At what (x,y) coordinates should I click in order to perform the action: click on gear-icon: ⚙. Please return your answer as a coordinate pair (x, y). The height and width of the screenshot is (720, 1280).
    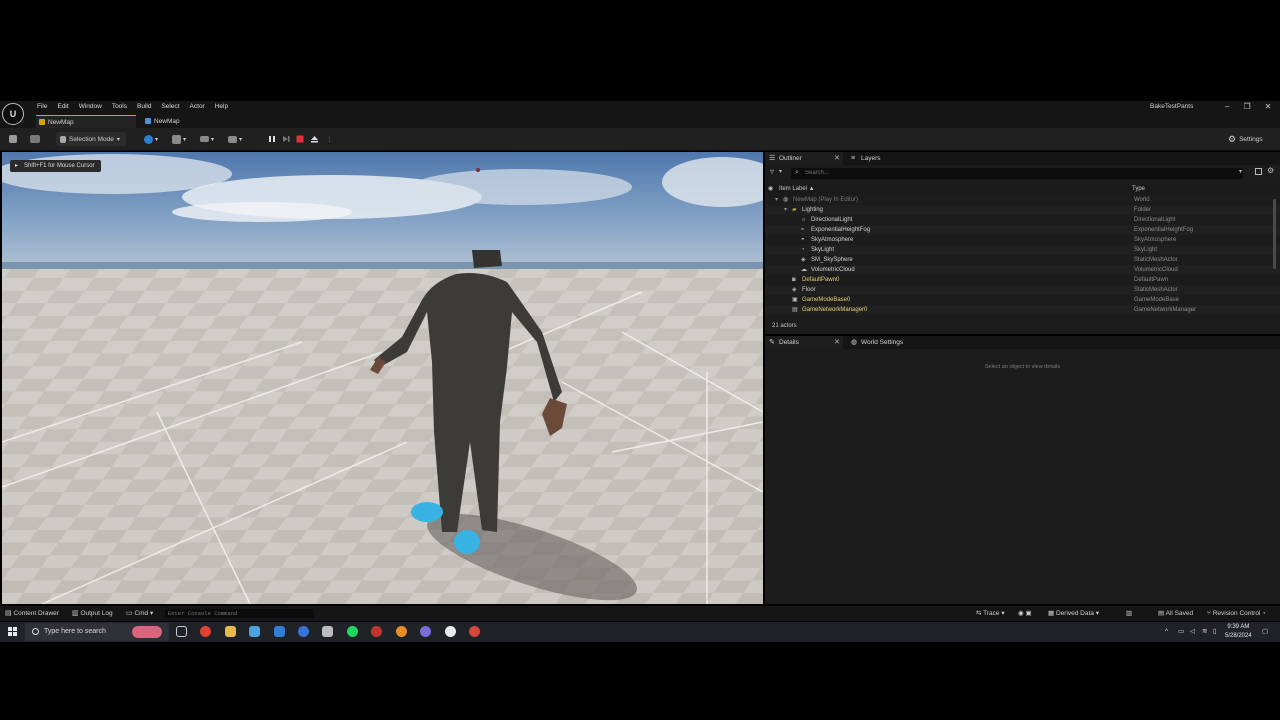
    Looking at the image, I should click on (1270, 170).